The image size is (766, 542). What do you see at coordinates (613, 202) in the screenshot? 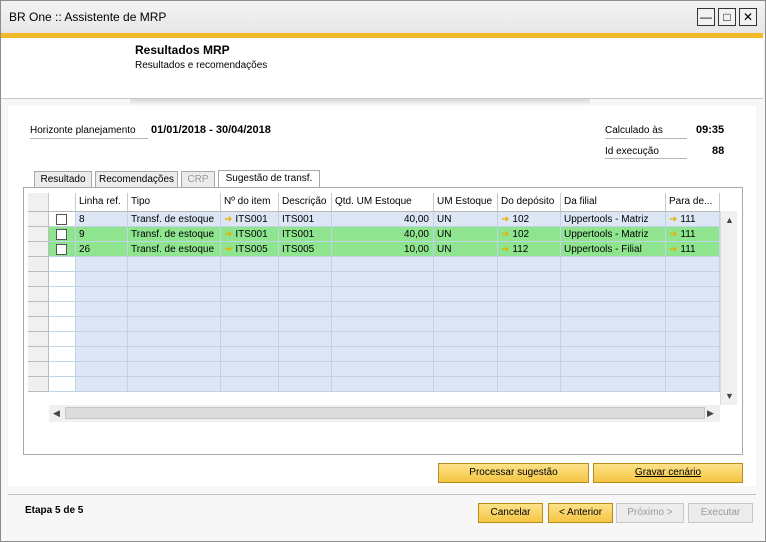
I see `col-da-filial: Da filial` at bounding box center [613, 202].